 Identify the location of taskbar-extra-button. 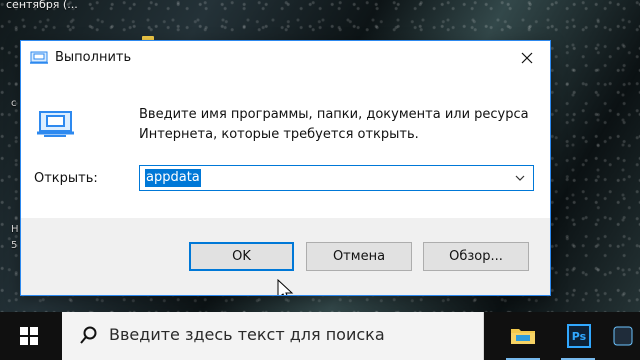
(623, 336).